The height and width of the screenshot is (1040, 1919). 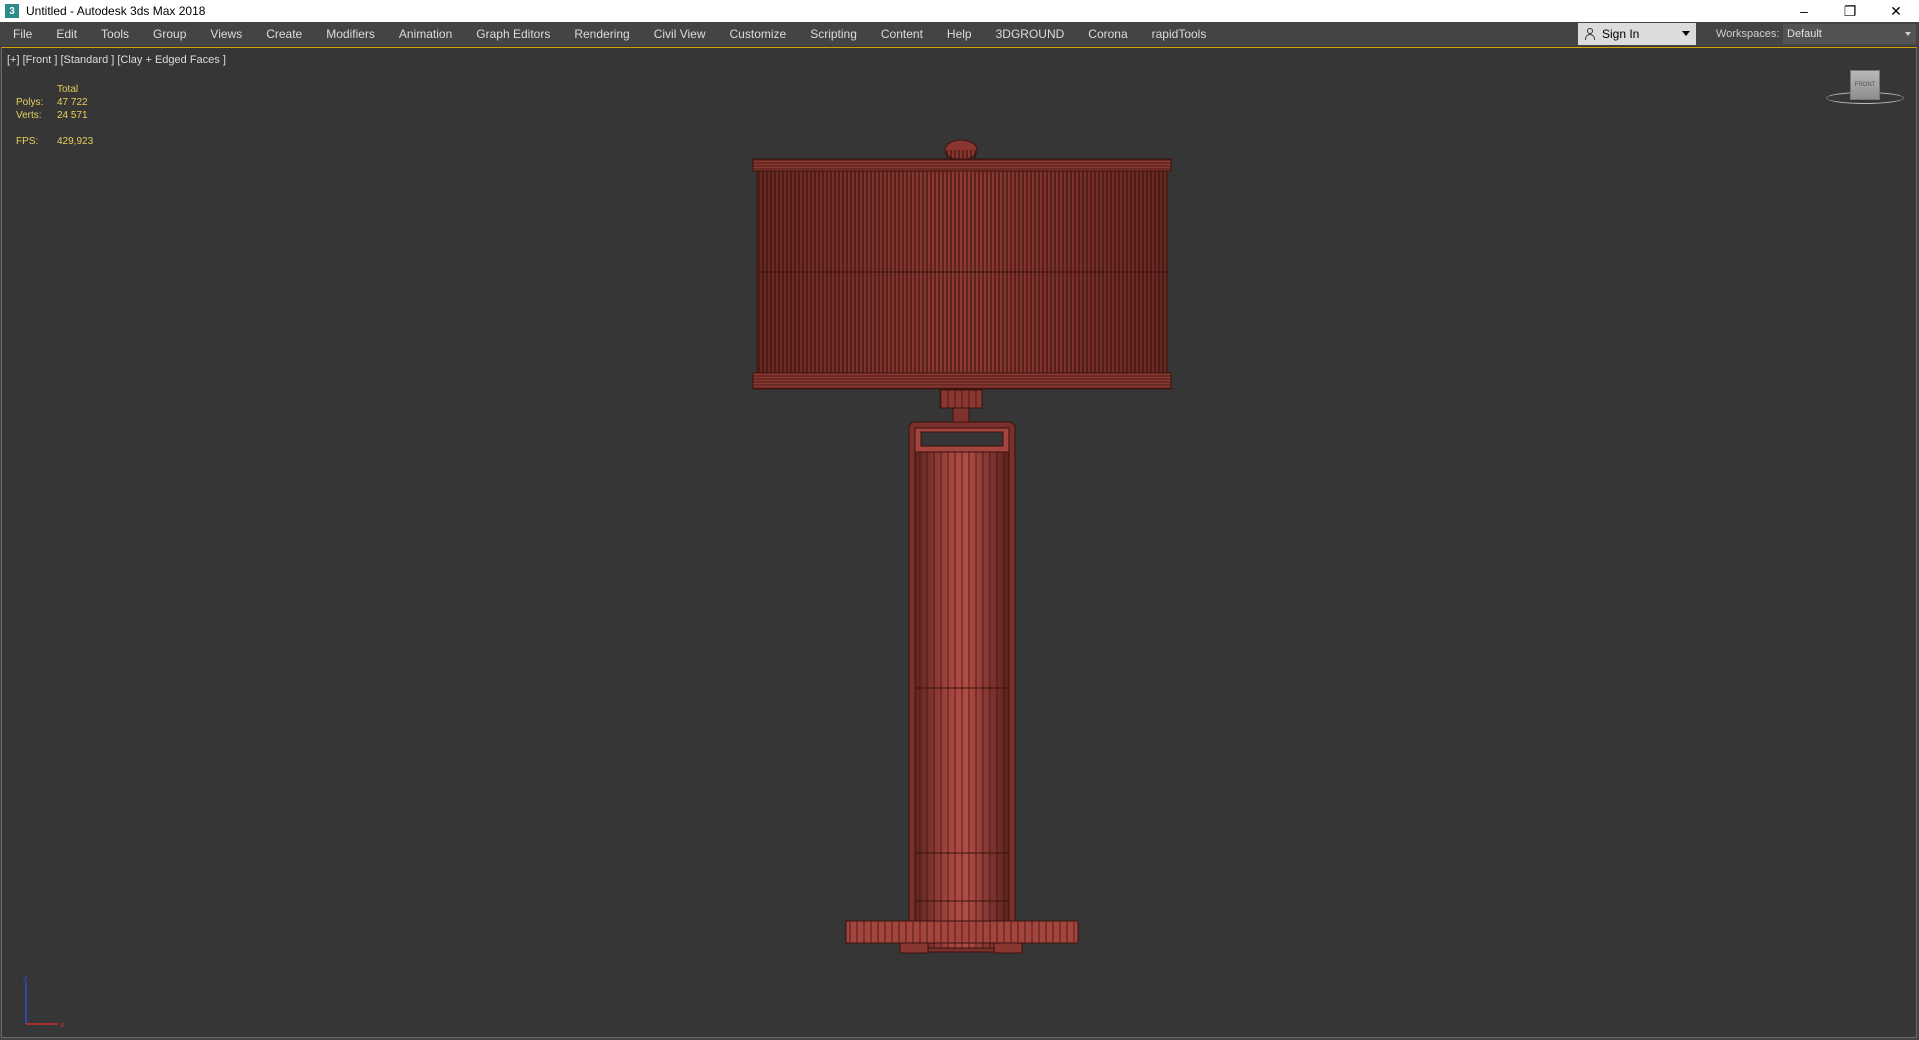 What do you see at coordinates (1621, 34) in the screenshot?
I see `sign-in-label: Sign In` at bounding box center [1621, 34].